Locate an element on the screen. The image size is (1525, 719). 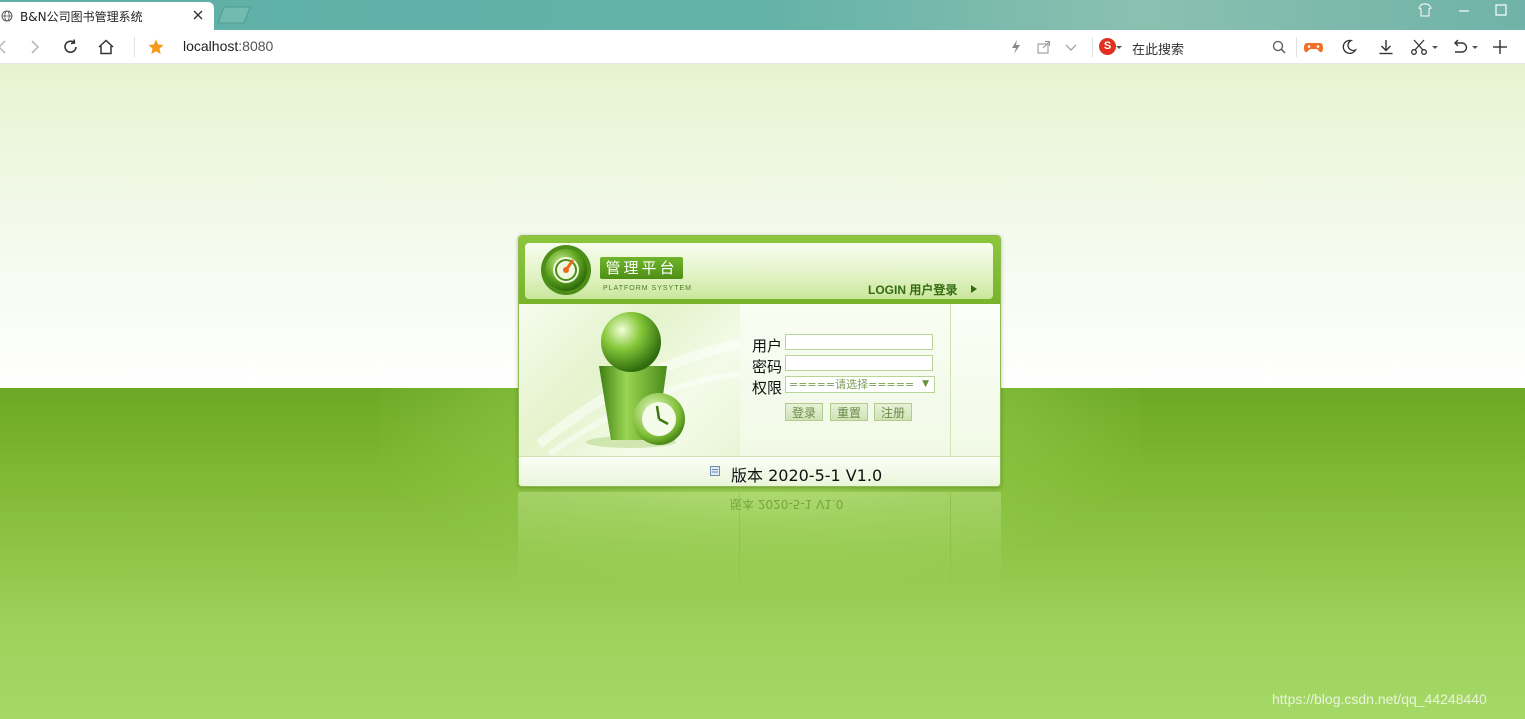
address-port: :8080 is located at coordinates (256, 46).